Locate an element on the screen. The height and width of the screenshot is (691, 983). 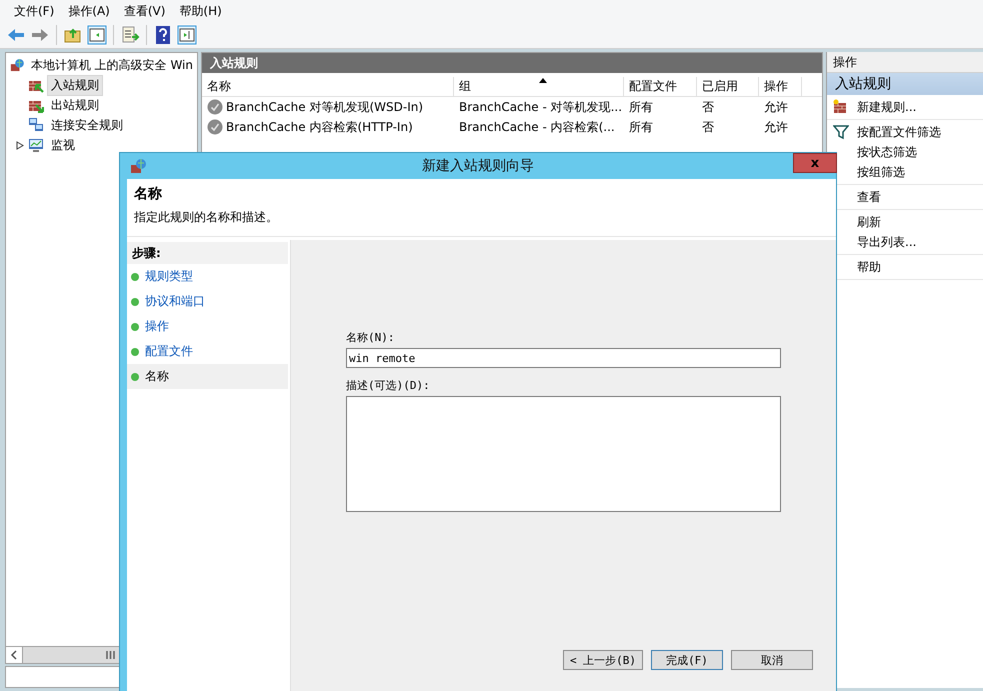
action-link: 查看 is located at coordinates (869, 197).